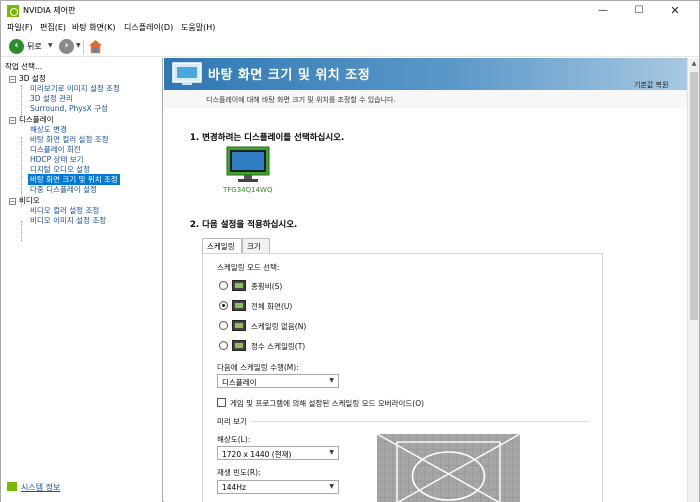 The image size is (700, 502). What do you see at coordinates (244, 225) in the screenshot?
I see `section-2-heading: 2. 다음 설정을 적용하십시오.` at bounding box center [244, 225].